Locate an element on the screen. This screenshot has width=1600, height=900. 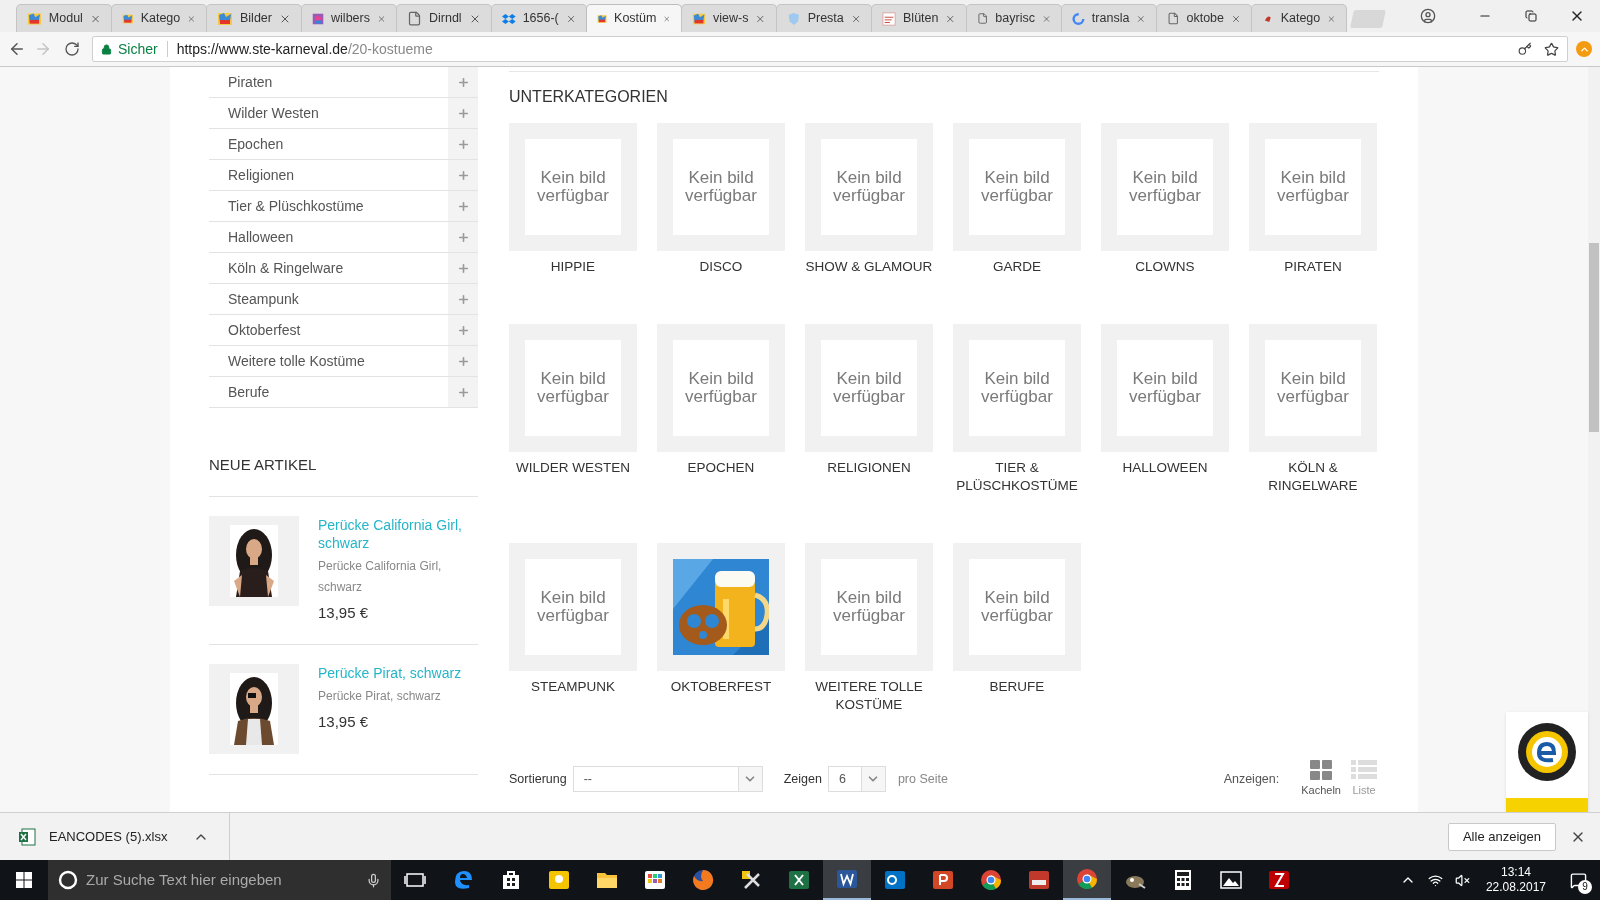
browser-tab: Kostüm is located at coordinates (634, 18).